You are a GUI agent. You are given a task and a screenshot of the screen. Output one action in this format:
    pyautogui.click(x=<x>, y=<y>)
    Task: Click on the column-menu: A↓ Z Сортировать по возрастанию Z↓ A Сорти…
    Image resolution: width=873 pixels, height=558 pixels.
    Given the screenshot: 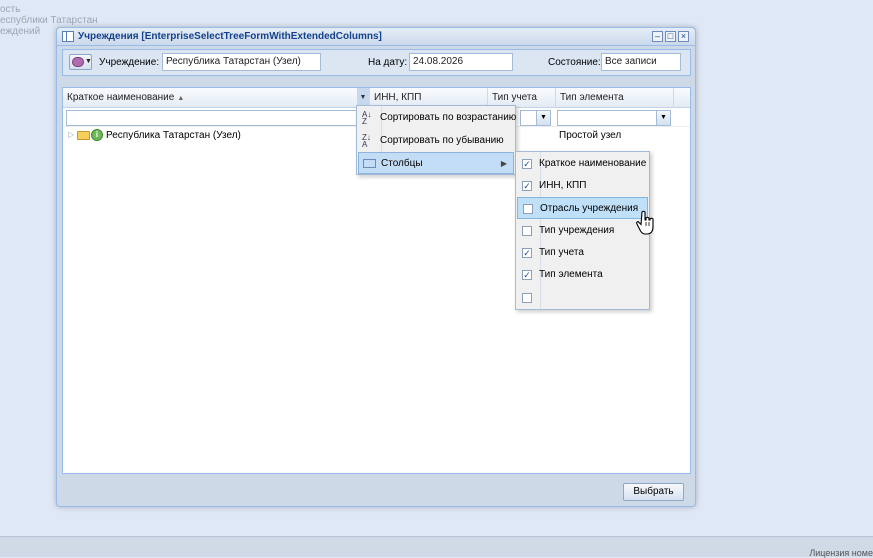 What is the action you would take?
    pyautogui.click(x=436, y=140)
    